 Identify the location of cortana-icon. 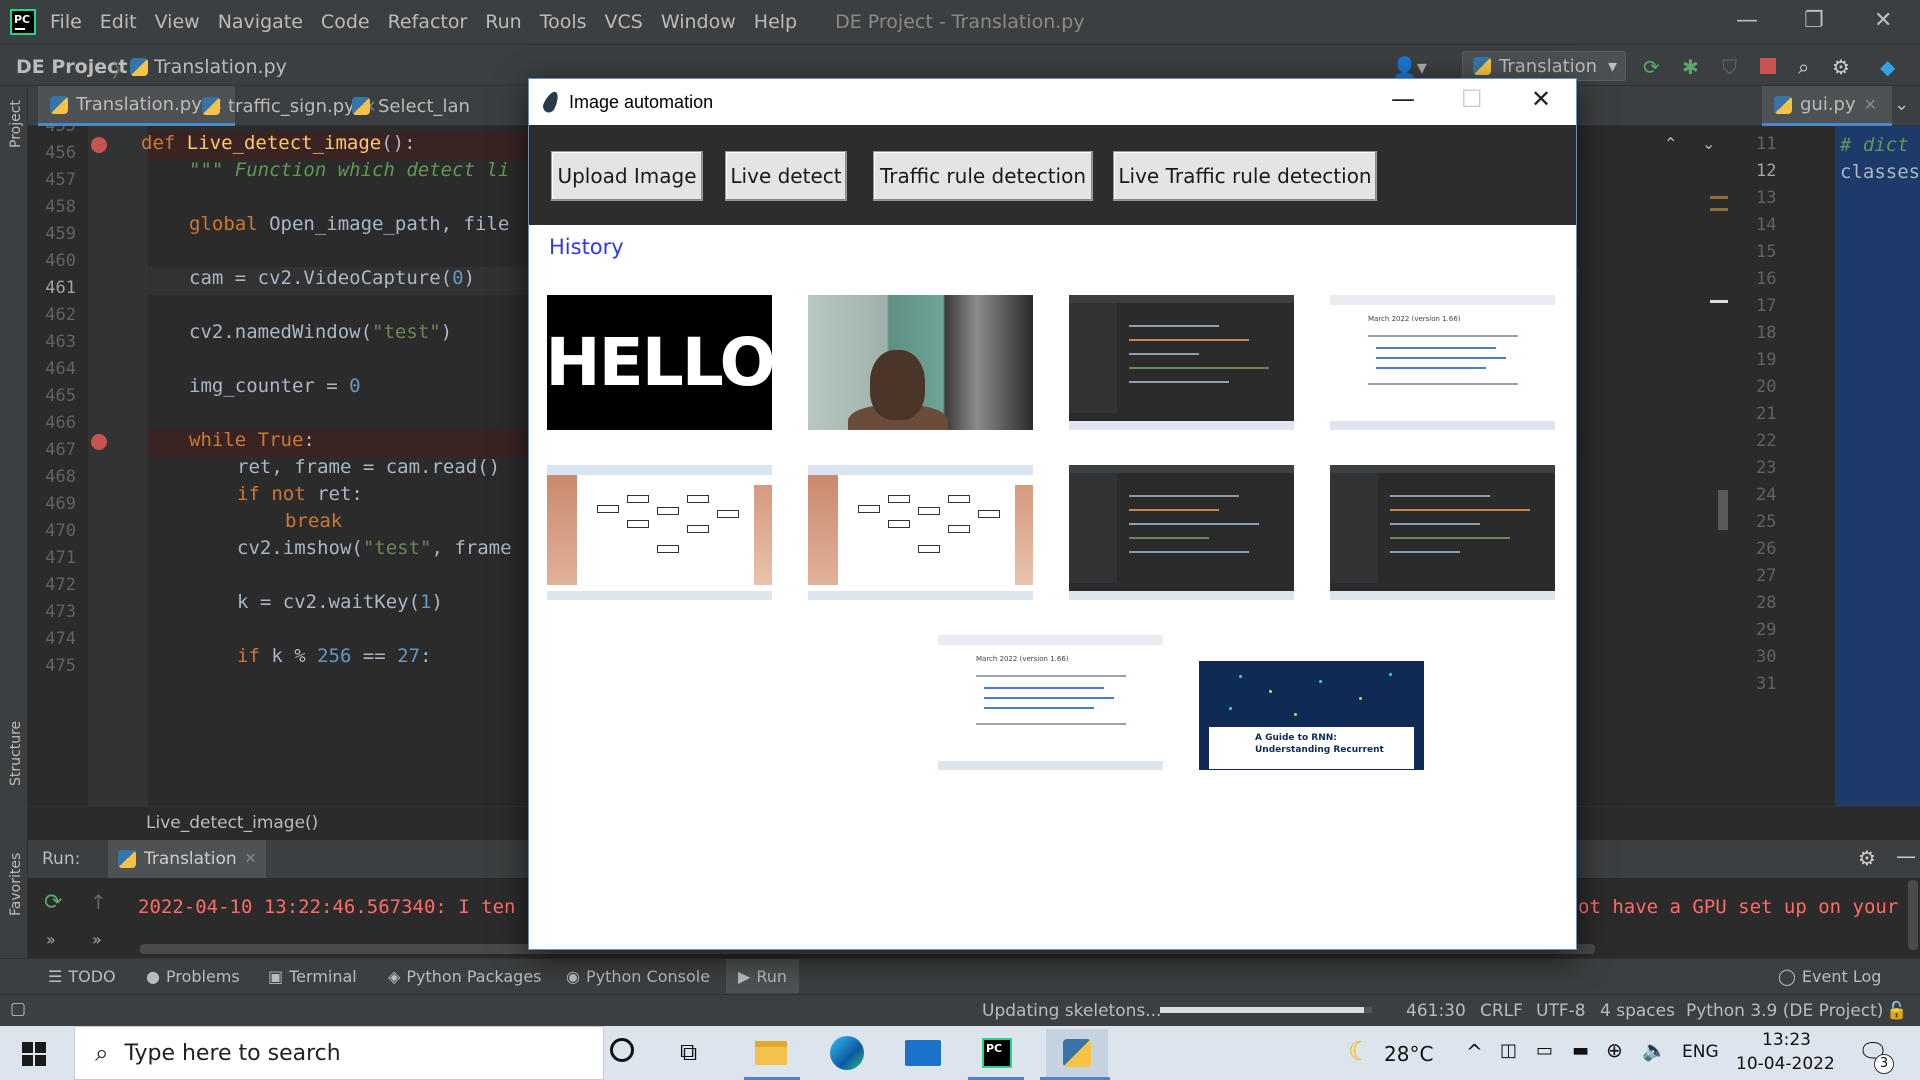
(622, 1050).